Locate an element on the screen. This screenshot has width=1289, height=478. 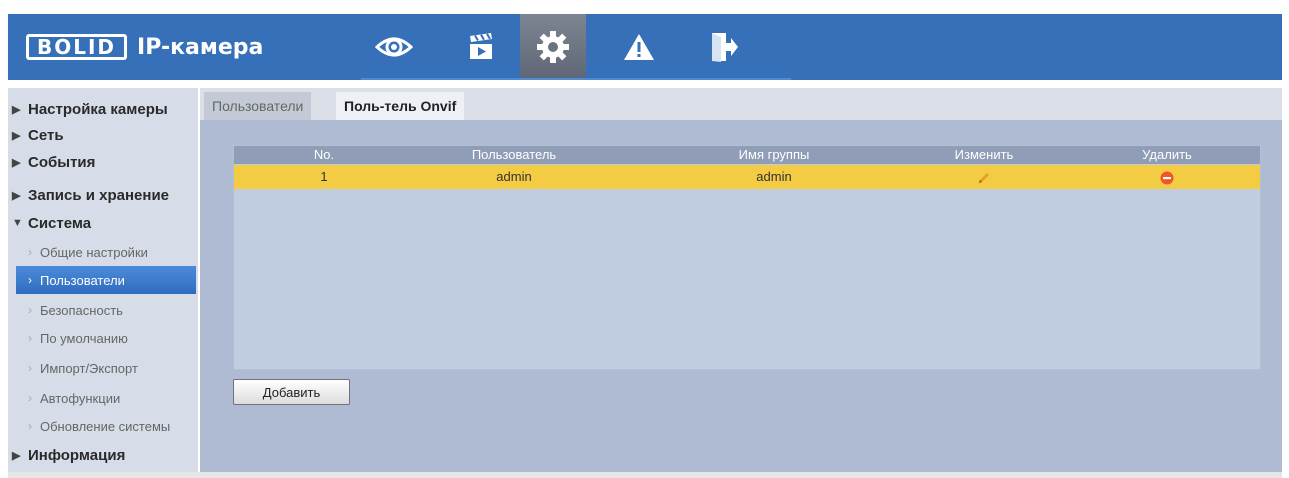
tab-onvif-users: Поль-тель Onvif is located at coordinates (400, 106).